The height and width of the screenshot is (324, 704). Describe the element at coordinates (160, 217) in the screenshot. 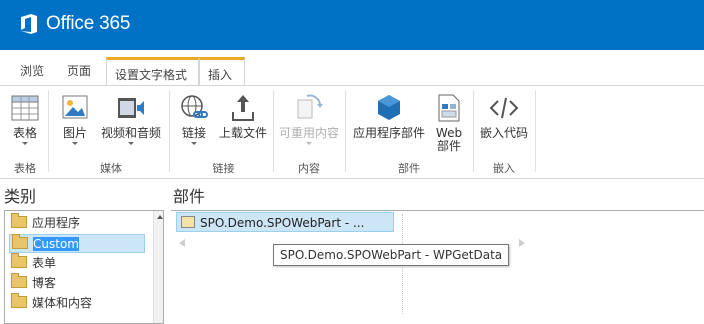

I see `scroll-up-arrow-icon` at that location.